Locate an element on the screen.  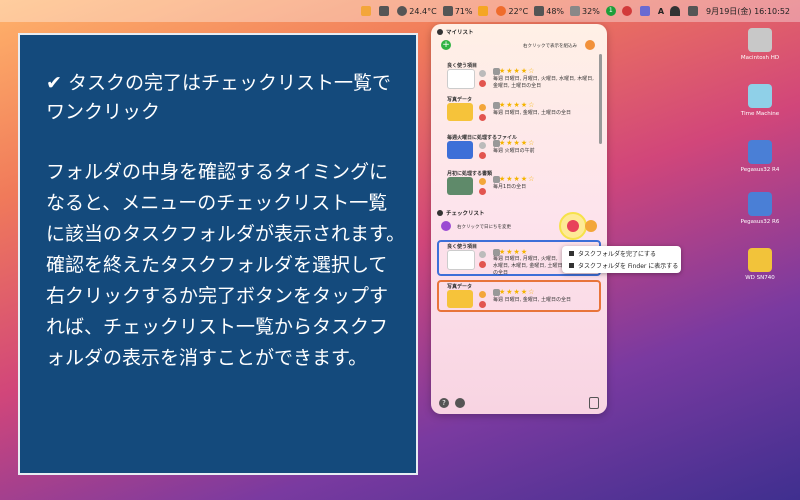
pin-item is located at coordinates (627, 11).